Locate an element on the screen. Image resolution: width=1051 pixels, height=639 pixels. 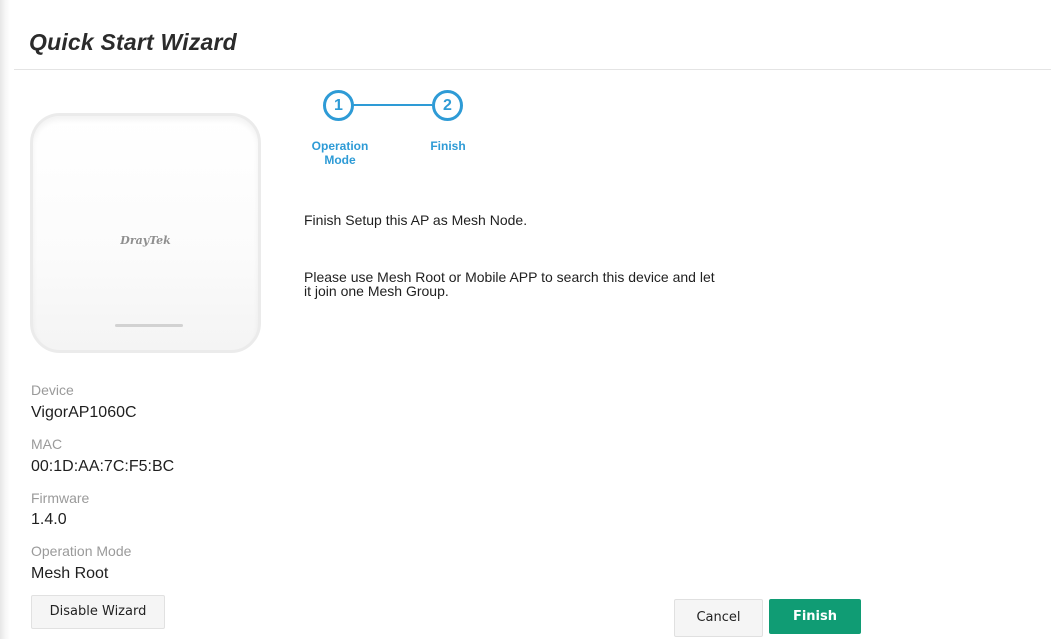
device-brand-logo: DrayTek is located at coordinates (145, 240).